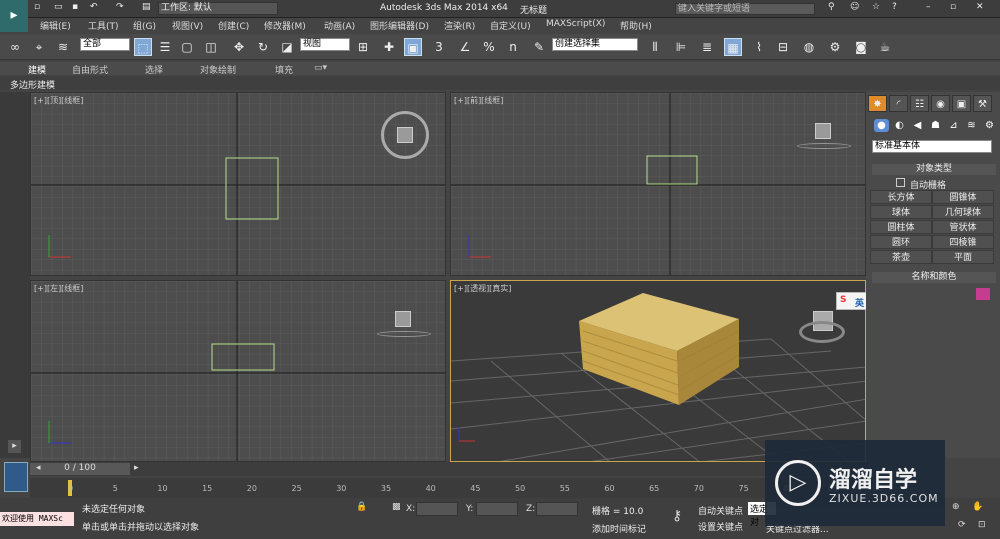  What do you see at coordinates (963, 257) in the screenshot?
I see `plane-button: 平面` at bounding box center [963, 257].